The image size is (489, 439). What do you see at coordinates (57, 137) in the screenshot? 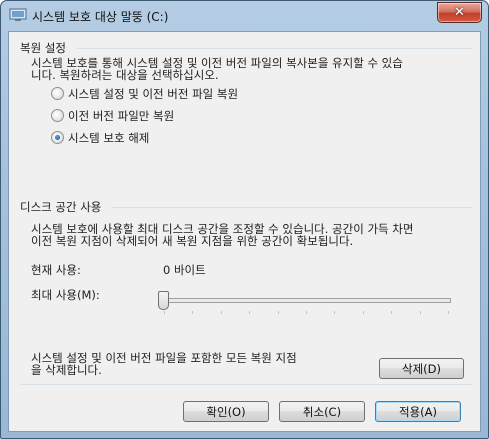
I see `radio-button-selected` at bounding box center [57, 137].